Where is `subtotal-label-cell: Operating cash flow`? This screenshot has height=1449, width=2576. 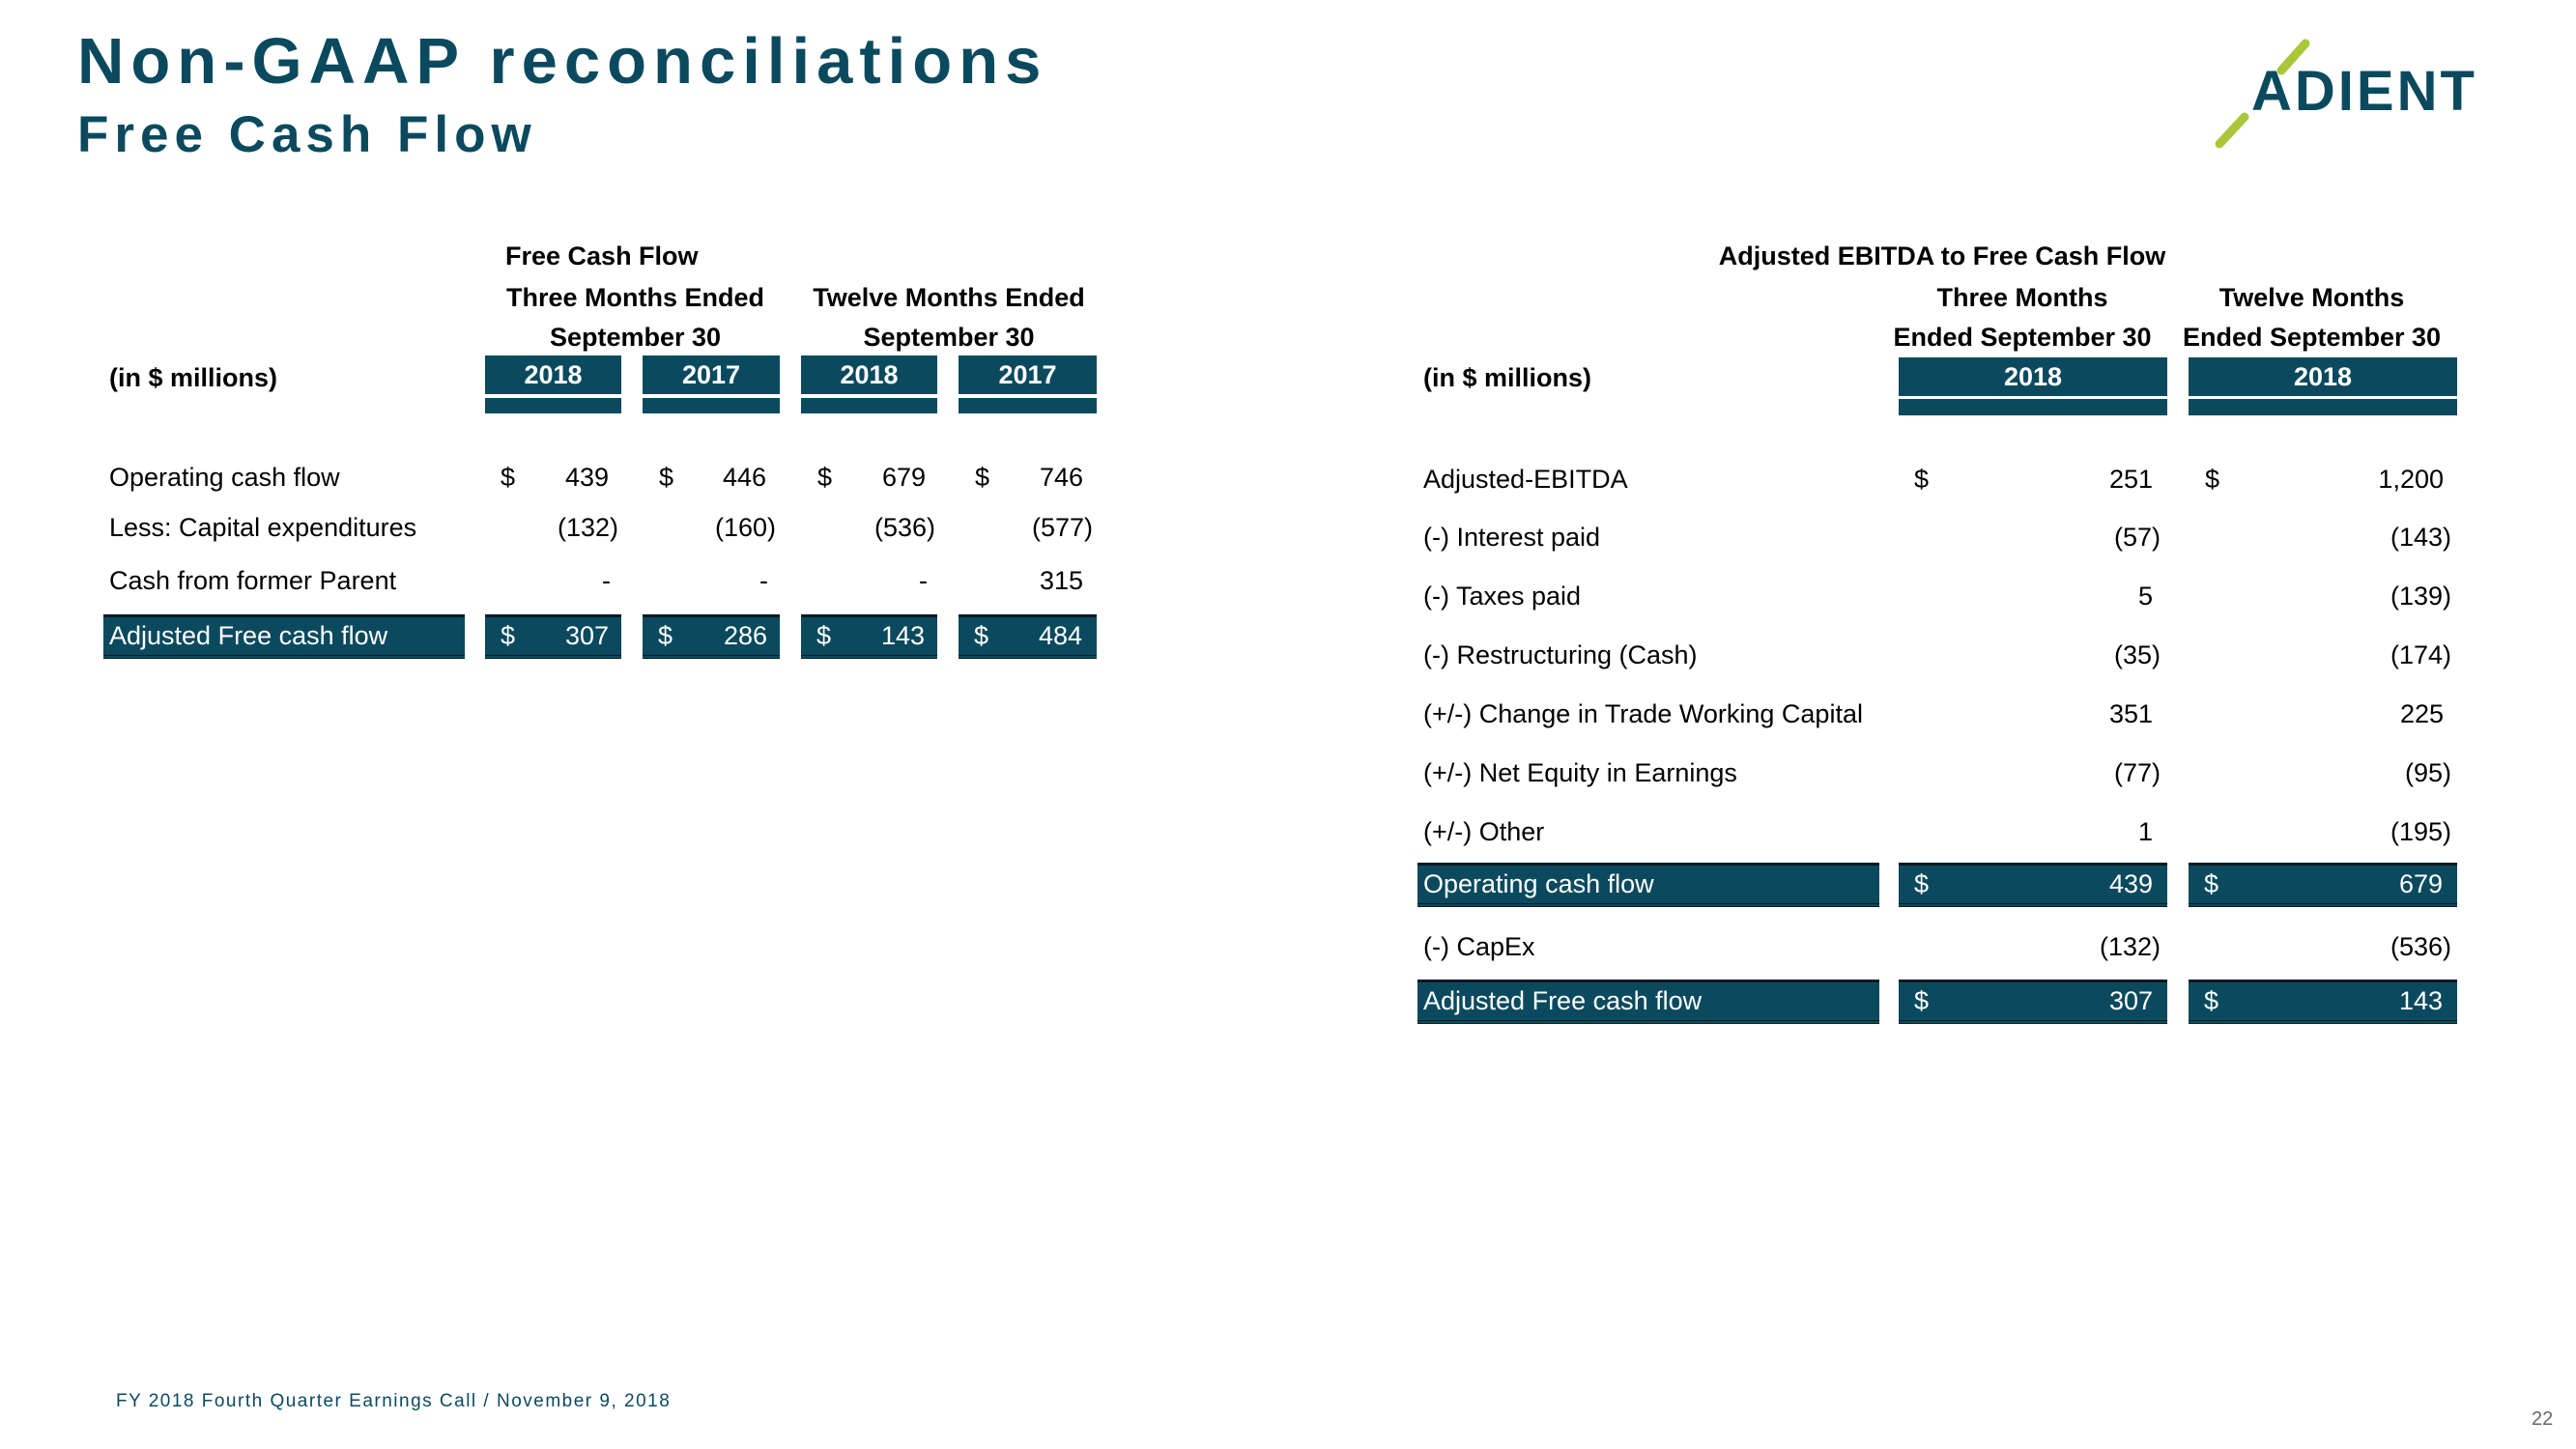
subtotal-label-cell: Operating cash flow is located at coordinates (1648, 885).